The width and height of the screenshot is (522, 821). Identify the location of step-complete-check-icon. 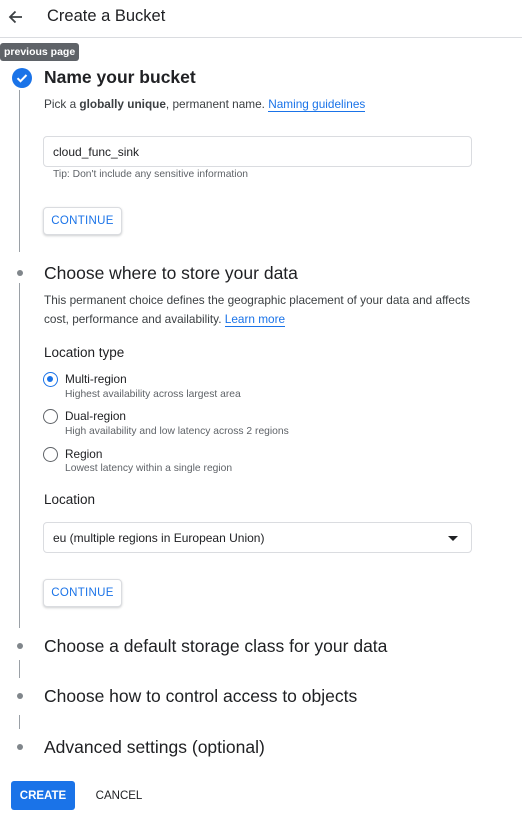
(22, 78).